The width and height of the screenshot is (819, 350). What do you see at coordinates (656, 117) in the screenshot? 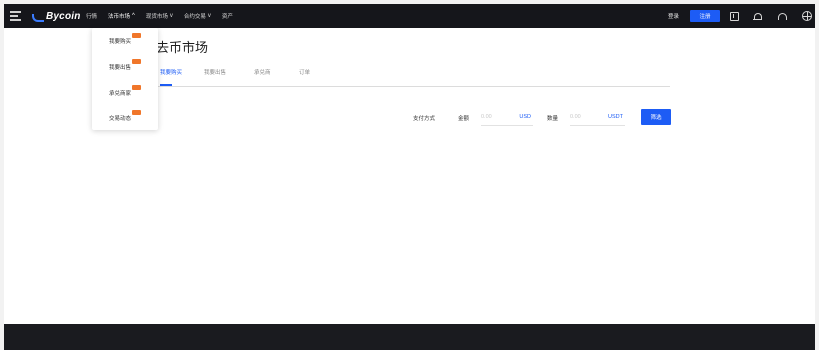
I see `filter-button: 筛选` at bounding box center [656, 117].